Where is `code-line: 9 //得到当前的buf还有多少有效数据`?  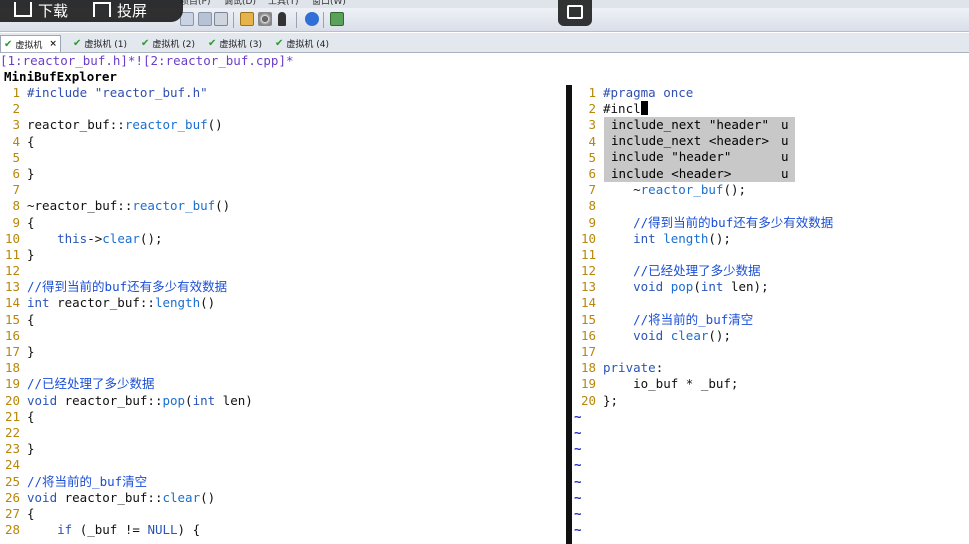
code-line: 9 //得到当前的buf还有多少有效数据 is located at coordinates (772, 223).